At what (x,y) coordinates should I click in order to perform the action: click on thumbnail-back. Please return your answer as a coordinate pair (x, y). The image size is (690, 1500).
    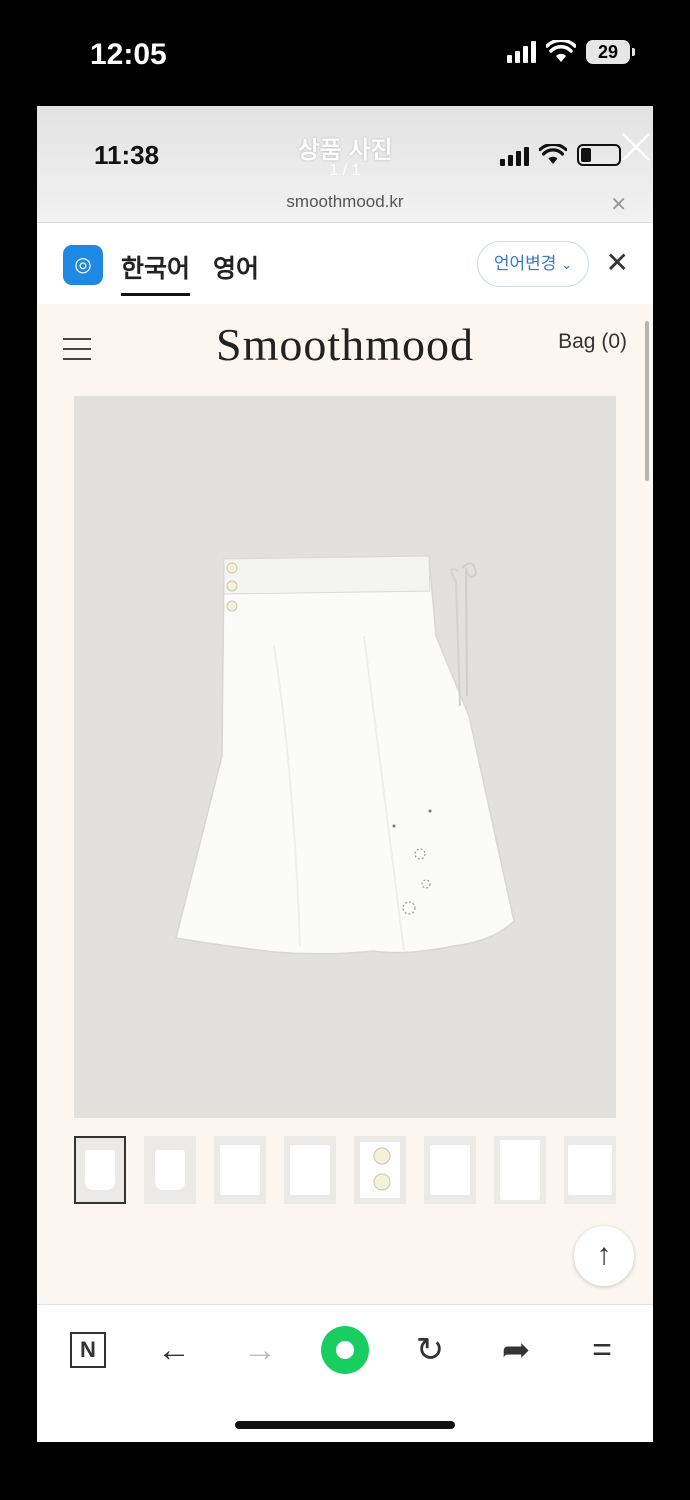
    Looking at the image, I should click on (170, 1170).